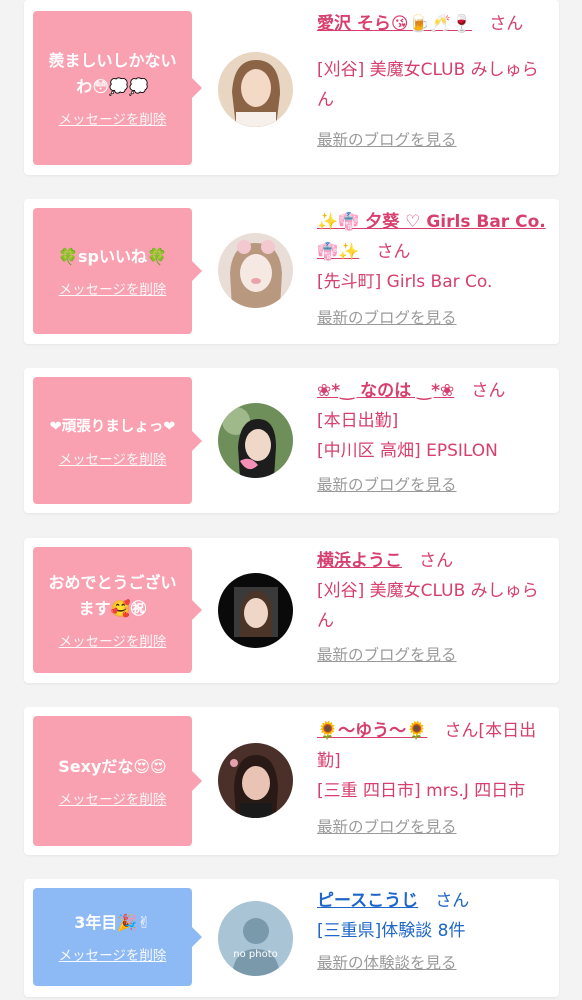 This screenshot has width=582, height=1000. What do you see at coordinates (117, 781) in the screenshot?
I see `message-bubble: Sexyだな😍😍 メッセージを削除` at bounding box center [117, 781].